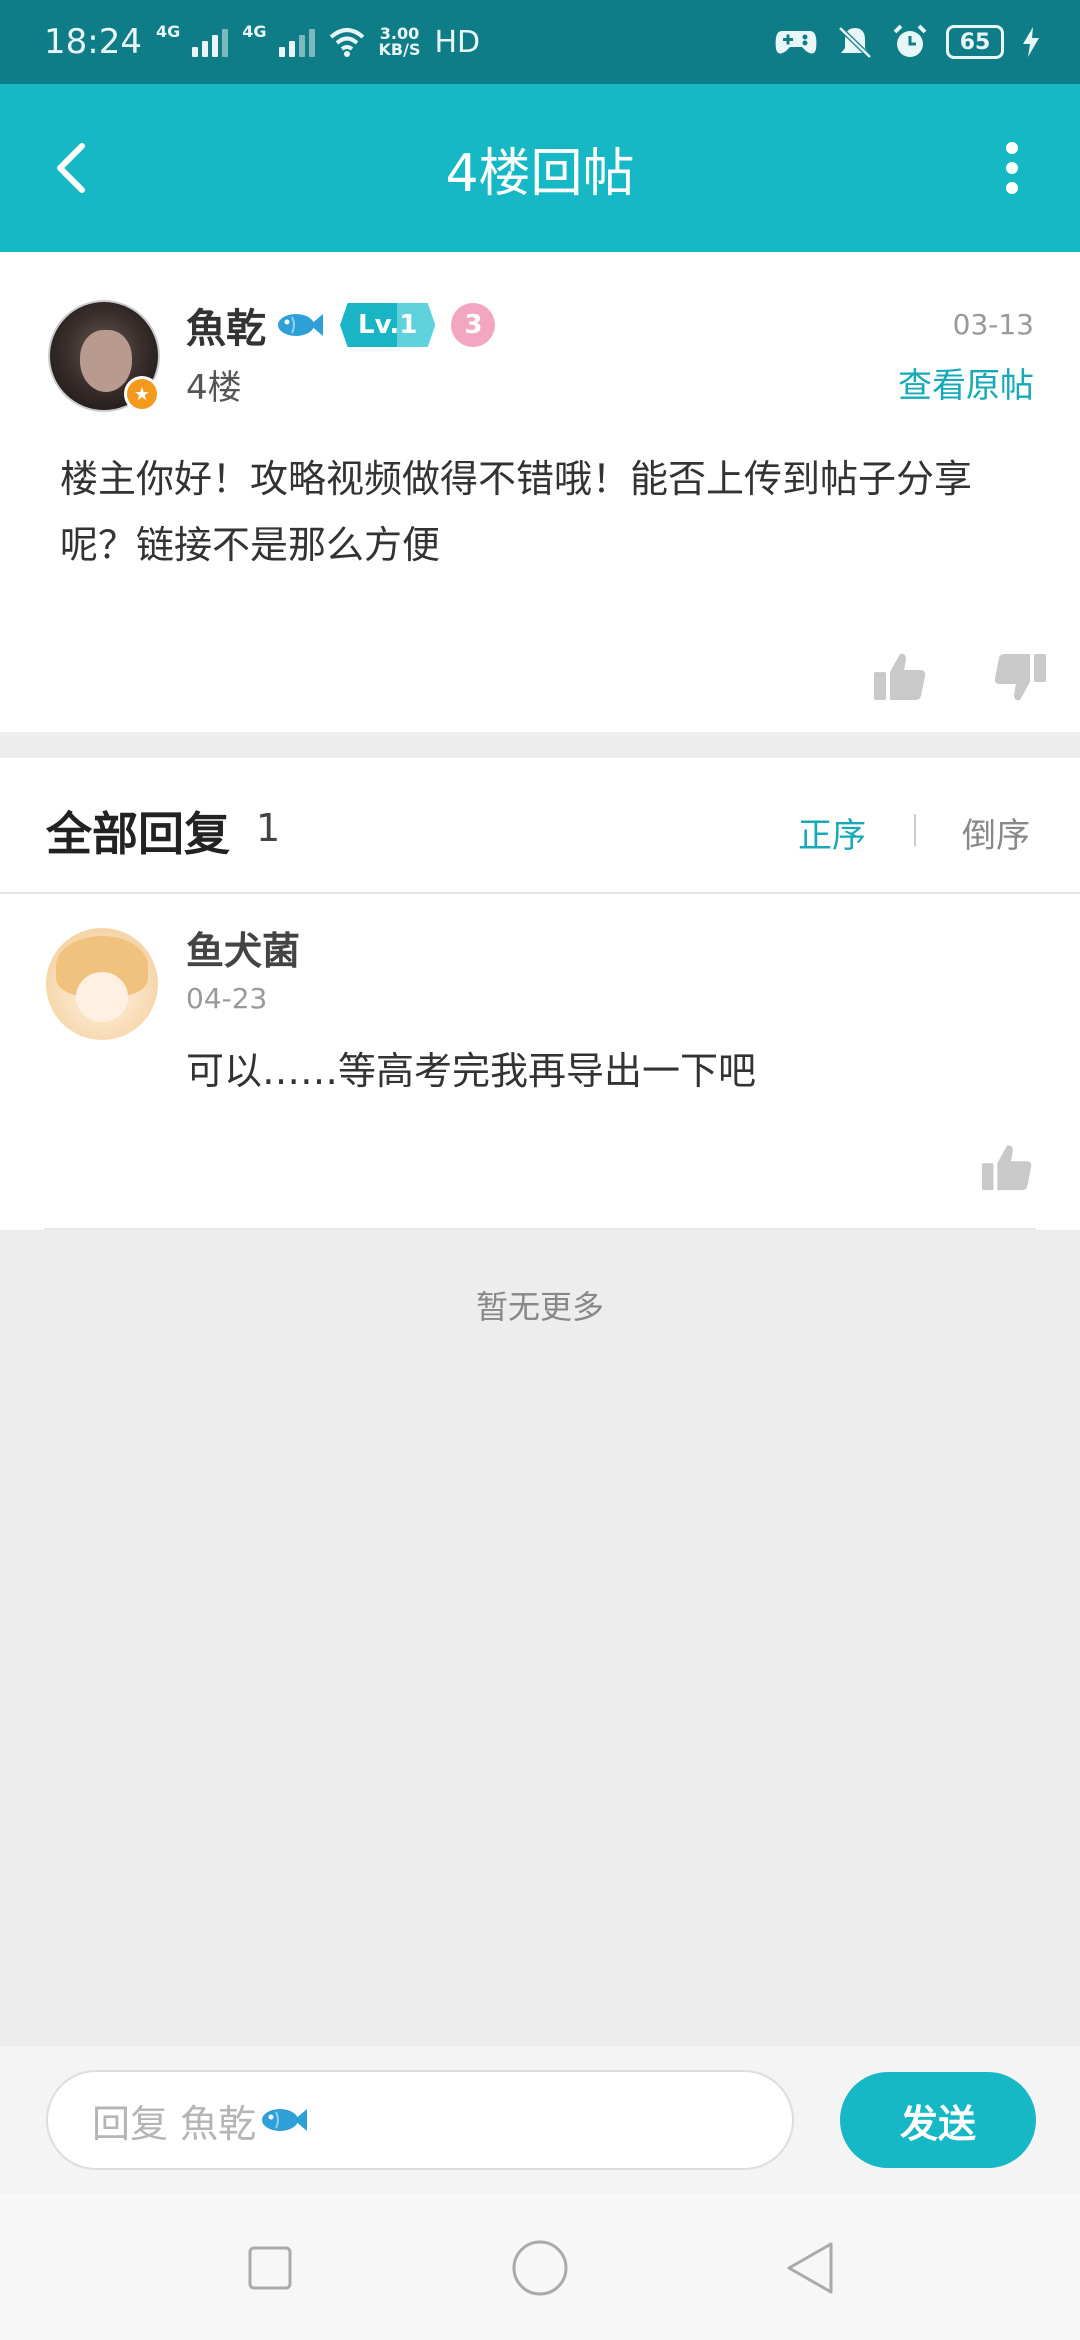 Image resolution: width=1080 pixels, height=2340 pixels. Describe the element at coordinates (915, 830) in the screenshot. I see `sort-divider` at that location.